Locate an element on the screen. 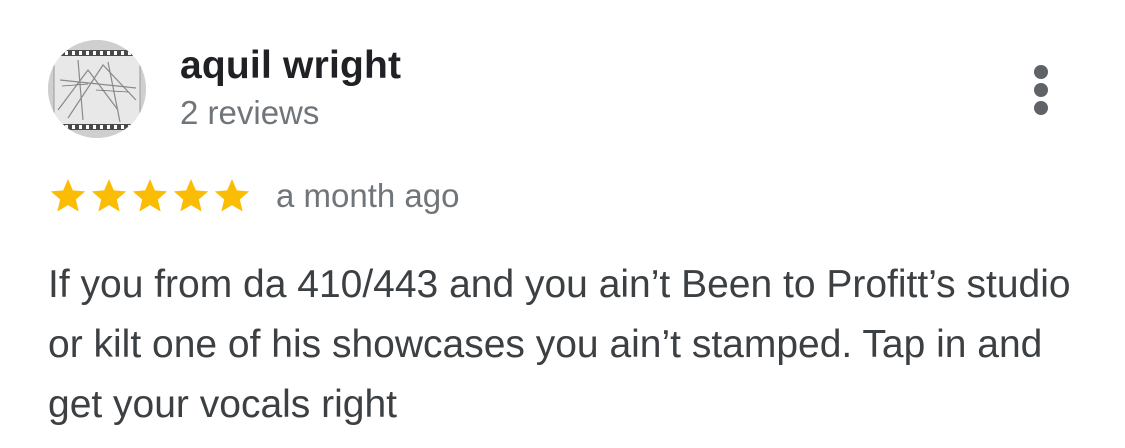  star-rating is located at coordinates (153, 196).